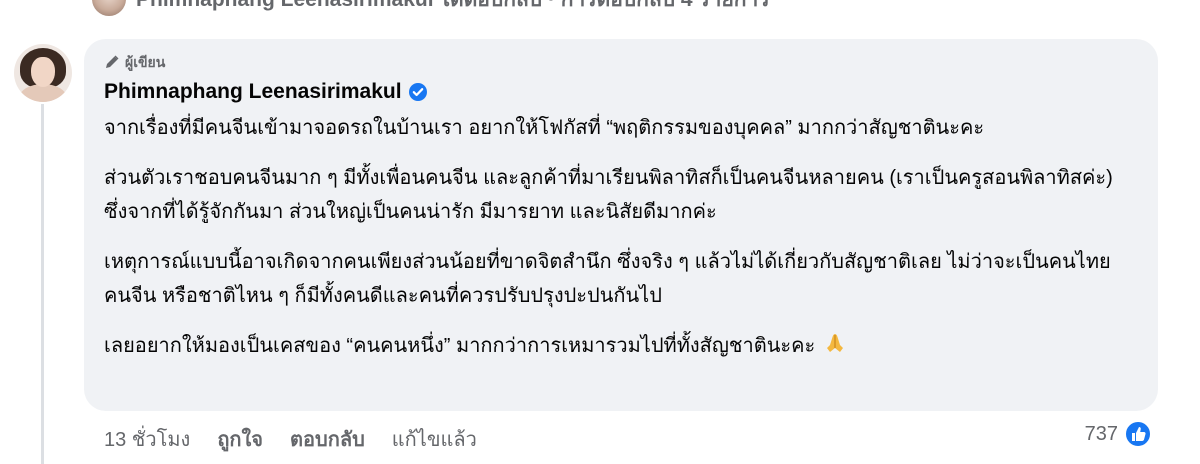 Image resolution: width=1200 pixels, height=464 pixels. What do you see at coordinates (835, 348) in the screenshot?
I see `praying-hands-icon` at bounding box center [835, 348].